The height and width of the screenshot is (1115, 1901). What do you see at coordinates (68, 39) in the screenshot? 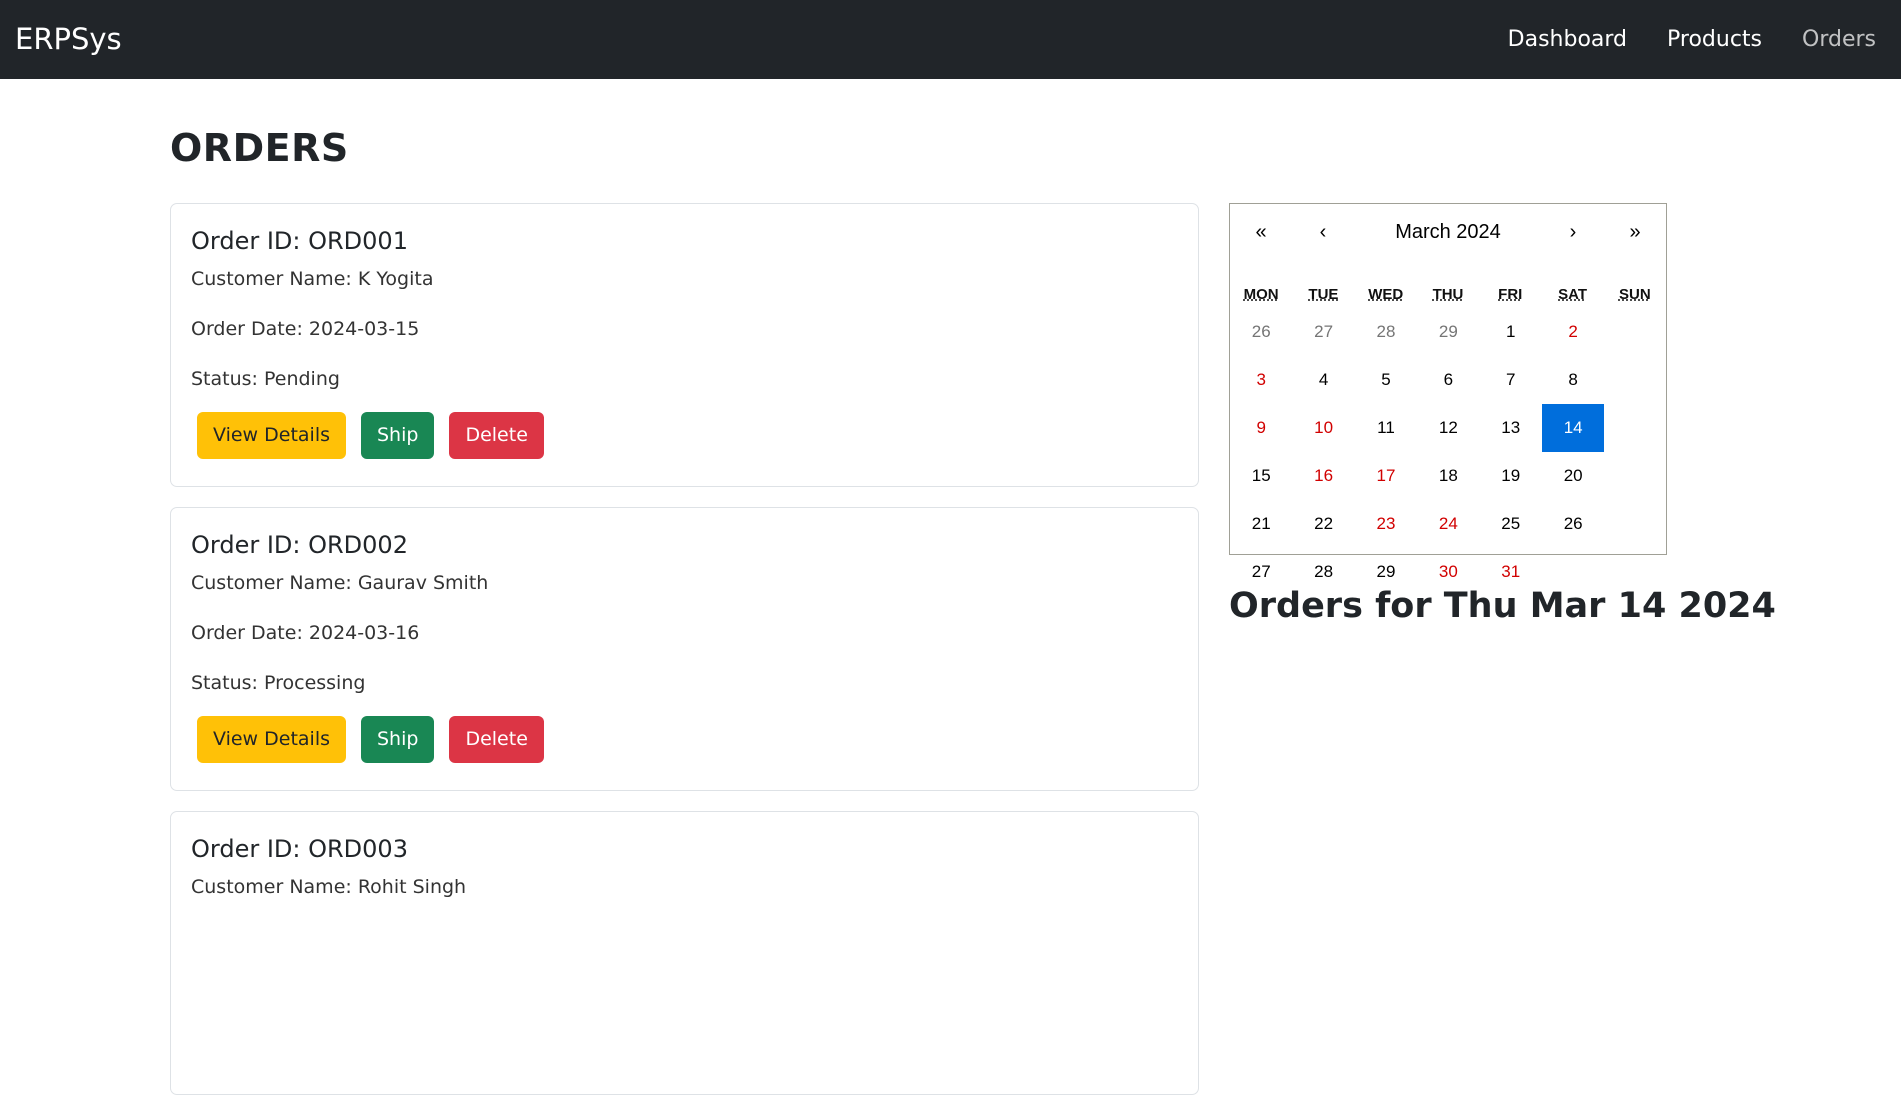
I see `brand-logo: ERPSys` at bounding box center [68, 39].